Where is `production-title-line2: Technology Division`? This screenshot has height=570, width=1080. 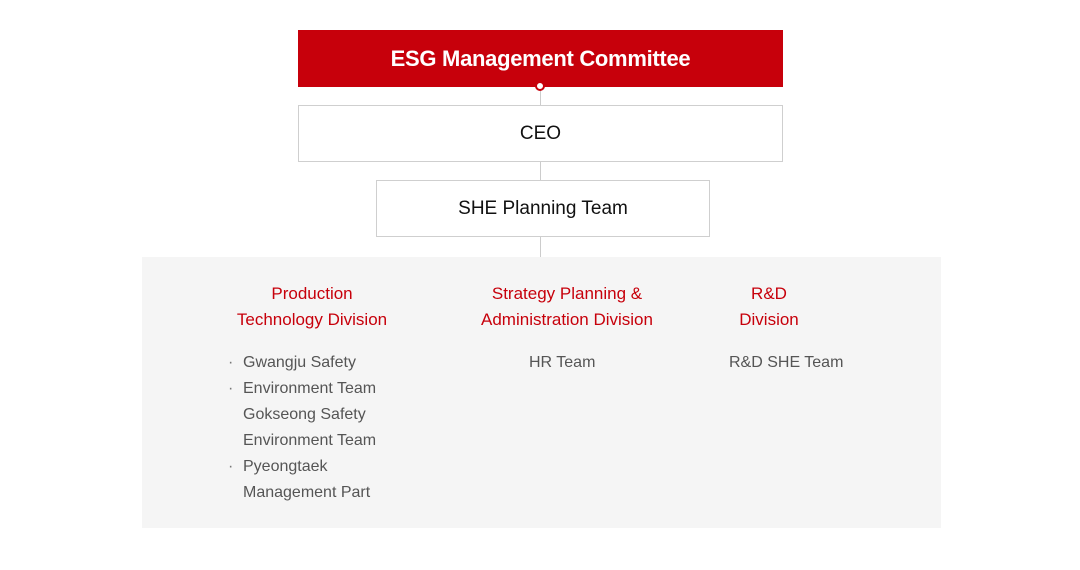
production-title-line2: Technology Division is located at coordinates (312, 319).